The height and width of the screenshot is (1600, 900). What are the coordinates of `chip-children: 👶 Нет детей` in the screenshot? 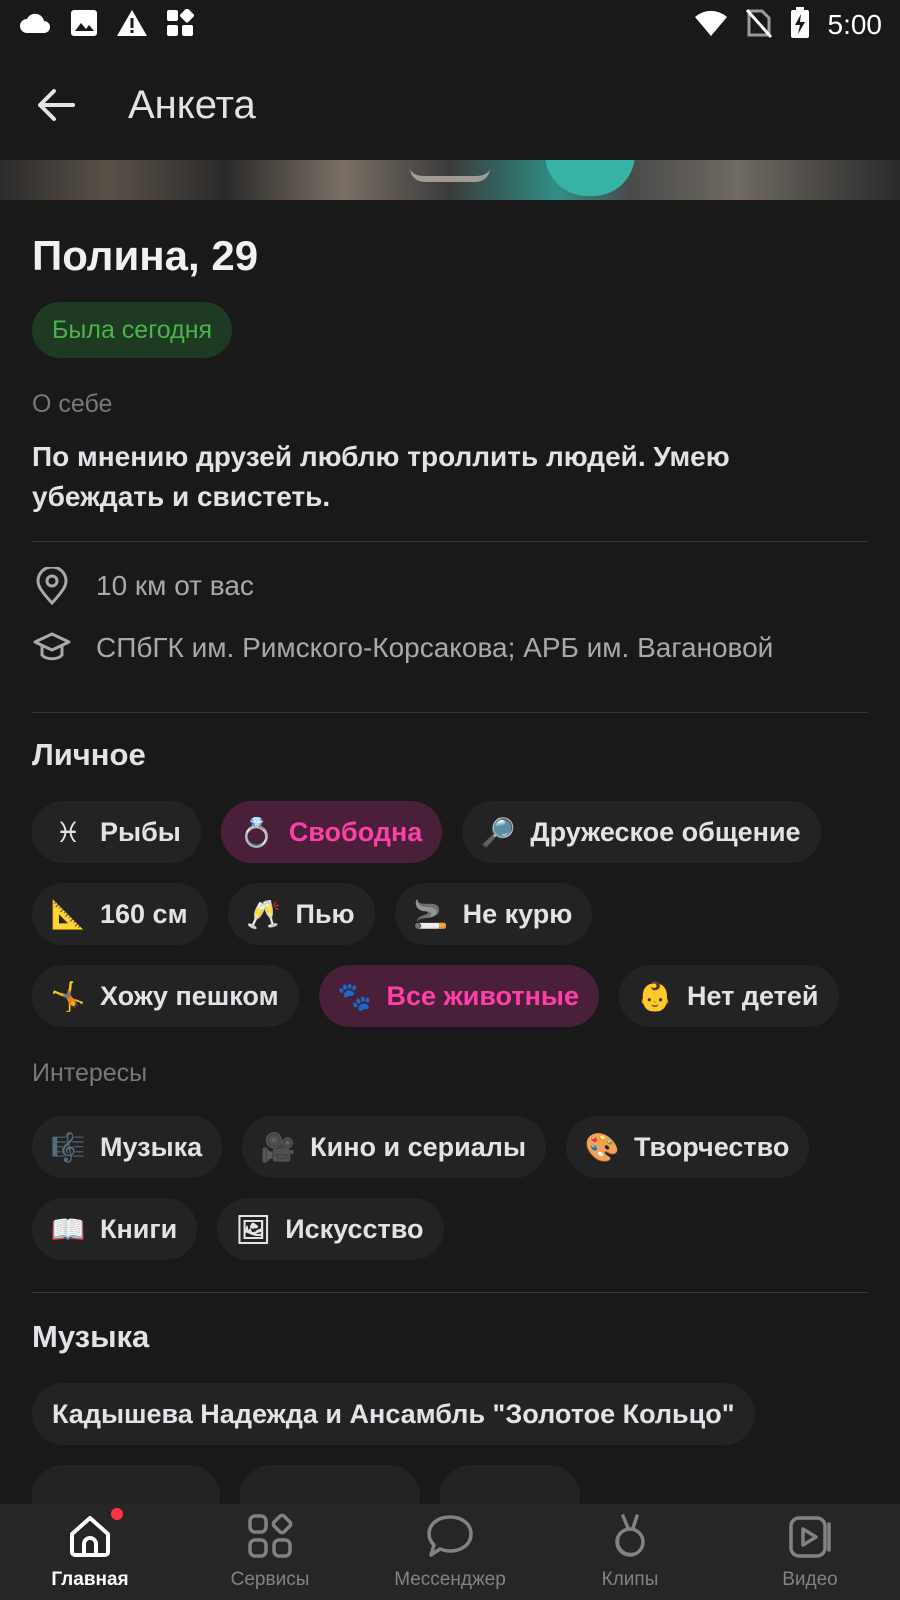 It's located at (729, 996).